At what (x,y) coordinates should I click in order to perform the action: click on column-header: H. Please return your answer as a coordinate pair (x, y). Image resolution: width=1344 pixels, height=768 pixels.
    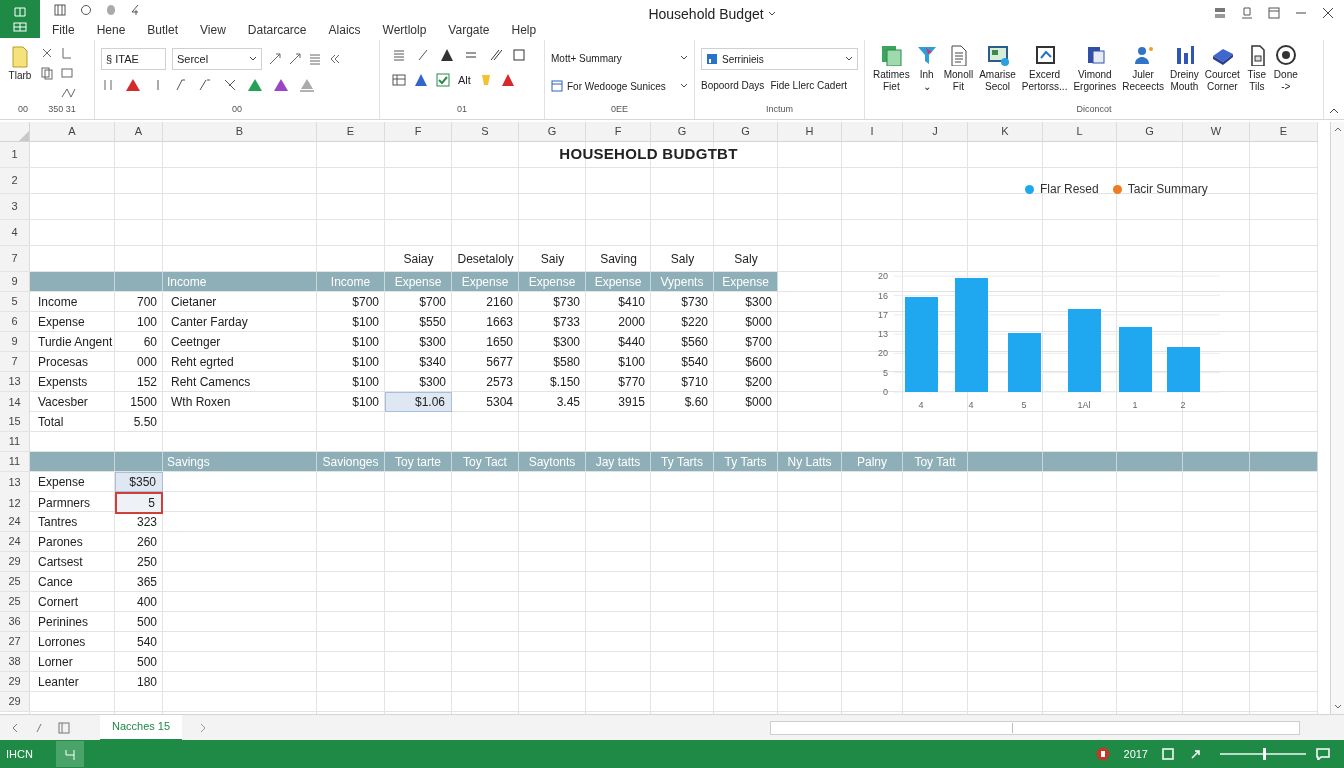
    Looking at the image, I should click on (810, 131).